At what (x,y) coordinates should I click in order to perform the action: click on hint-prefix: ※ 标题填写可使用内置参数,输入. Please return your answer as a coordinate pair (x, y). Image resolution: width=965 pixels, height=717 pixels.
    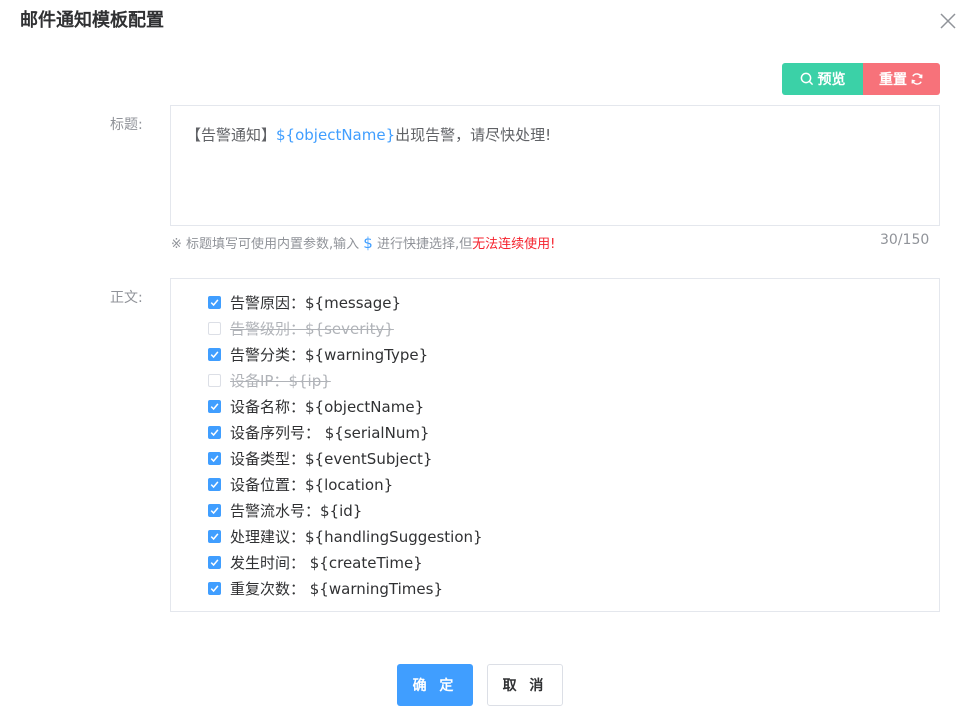
    Looking at the image, I should click on (267, 244).